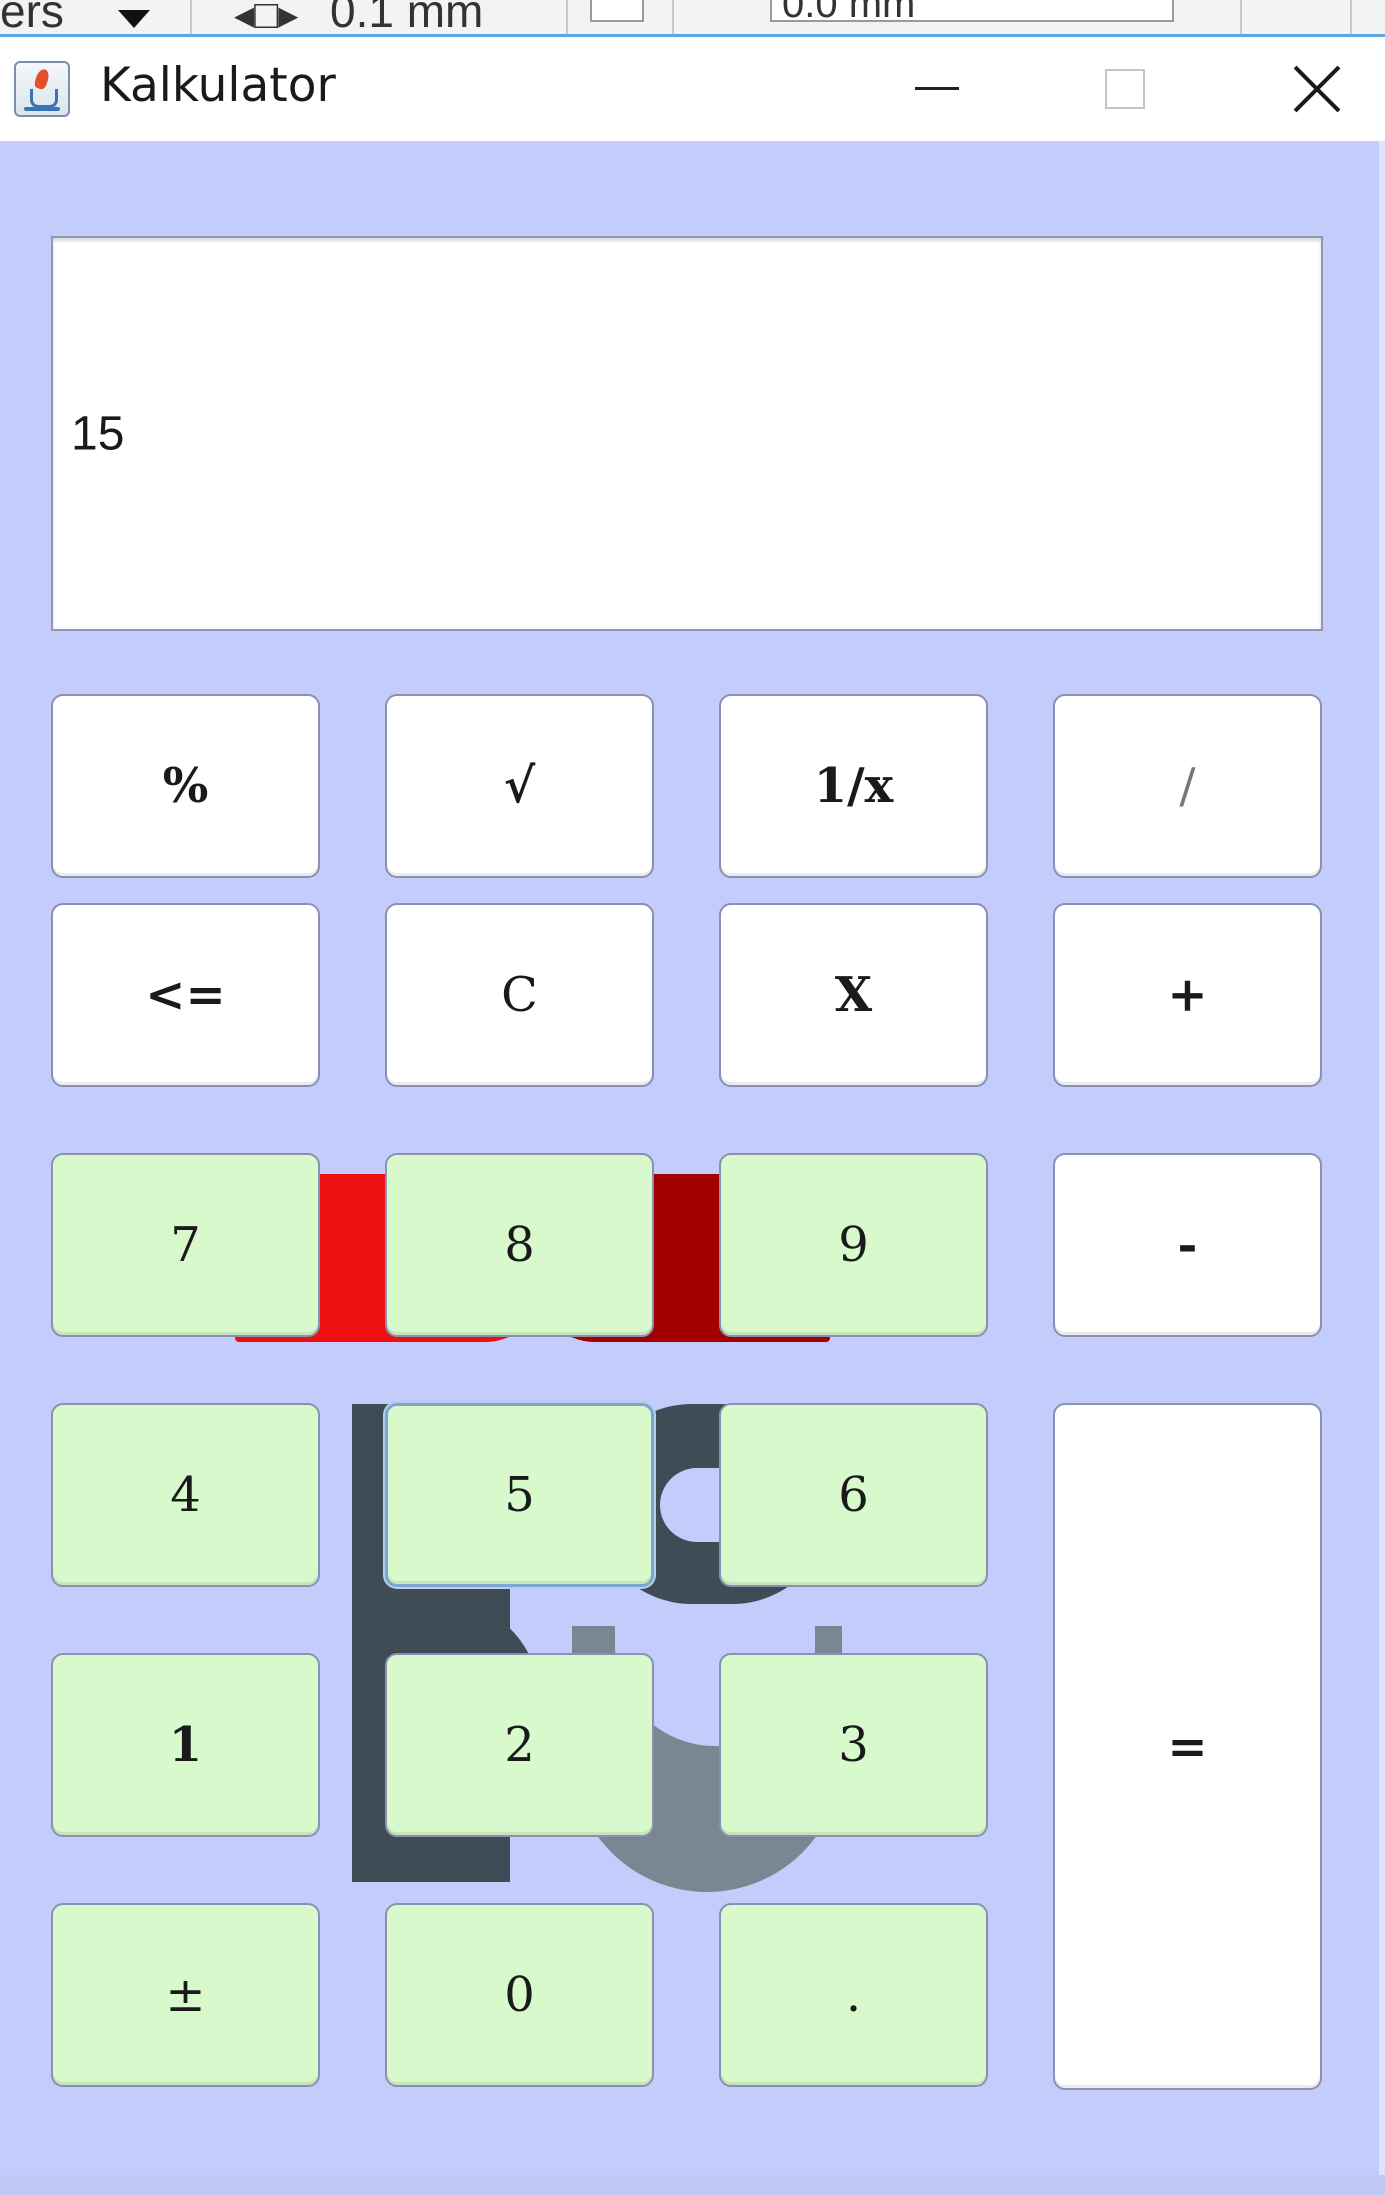 The width and height of the screenshot is (1385, 2195). What do you see at coordinates (98, 433) in the screenshot?
I see `display-value: 15` at bounding box center [98, 433].